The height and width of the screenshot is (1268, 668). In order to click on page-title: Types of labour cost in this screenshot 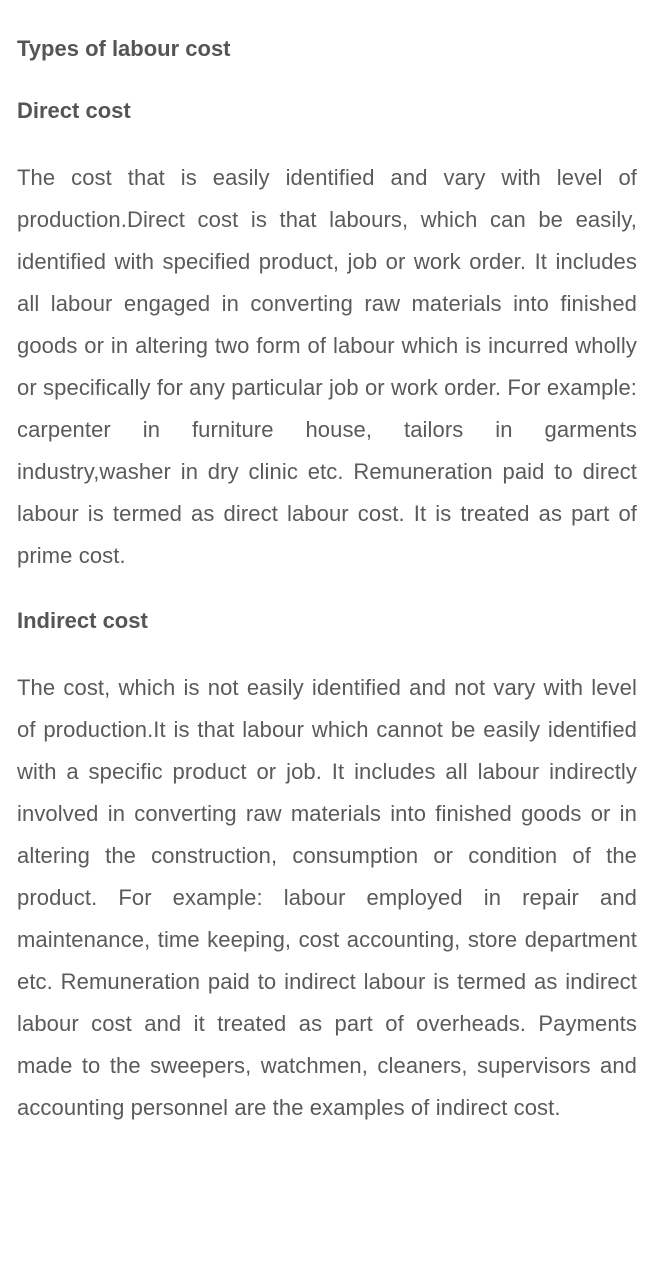, I will do `click(124, 48)`.